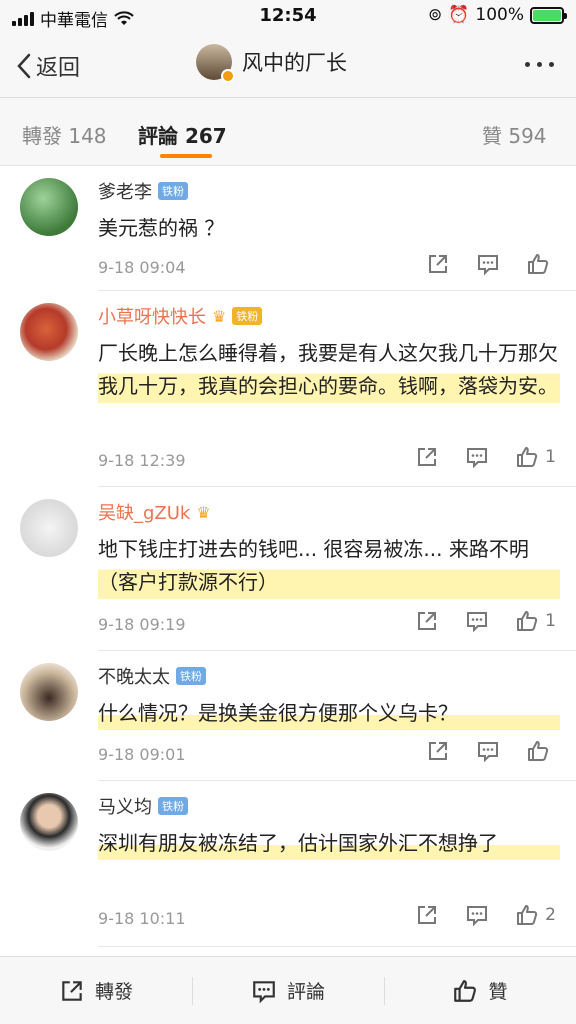 The width and height of the screenshot is (576, 1024). Describe the element at coordinates (550, 915) in the screenshot. I see `like-count: 2` at that location.